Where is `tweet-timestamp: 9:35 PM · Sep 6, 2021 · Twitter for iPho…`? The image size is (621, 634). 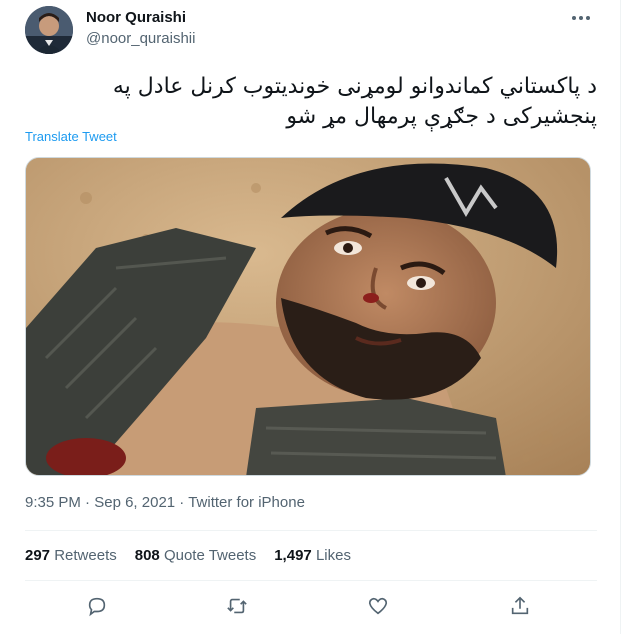
tweet-timestamp: 9:35 PM · Sep 6, 2021 · Twitter for iPho… is located at coordinates (165, 502).